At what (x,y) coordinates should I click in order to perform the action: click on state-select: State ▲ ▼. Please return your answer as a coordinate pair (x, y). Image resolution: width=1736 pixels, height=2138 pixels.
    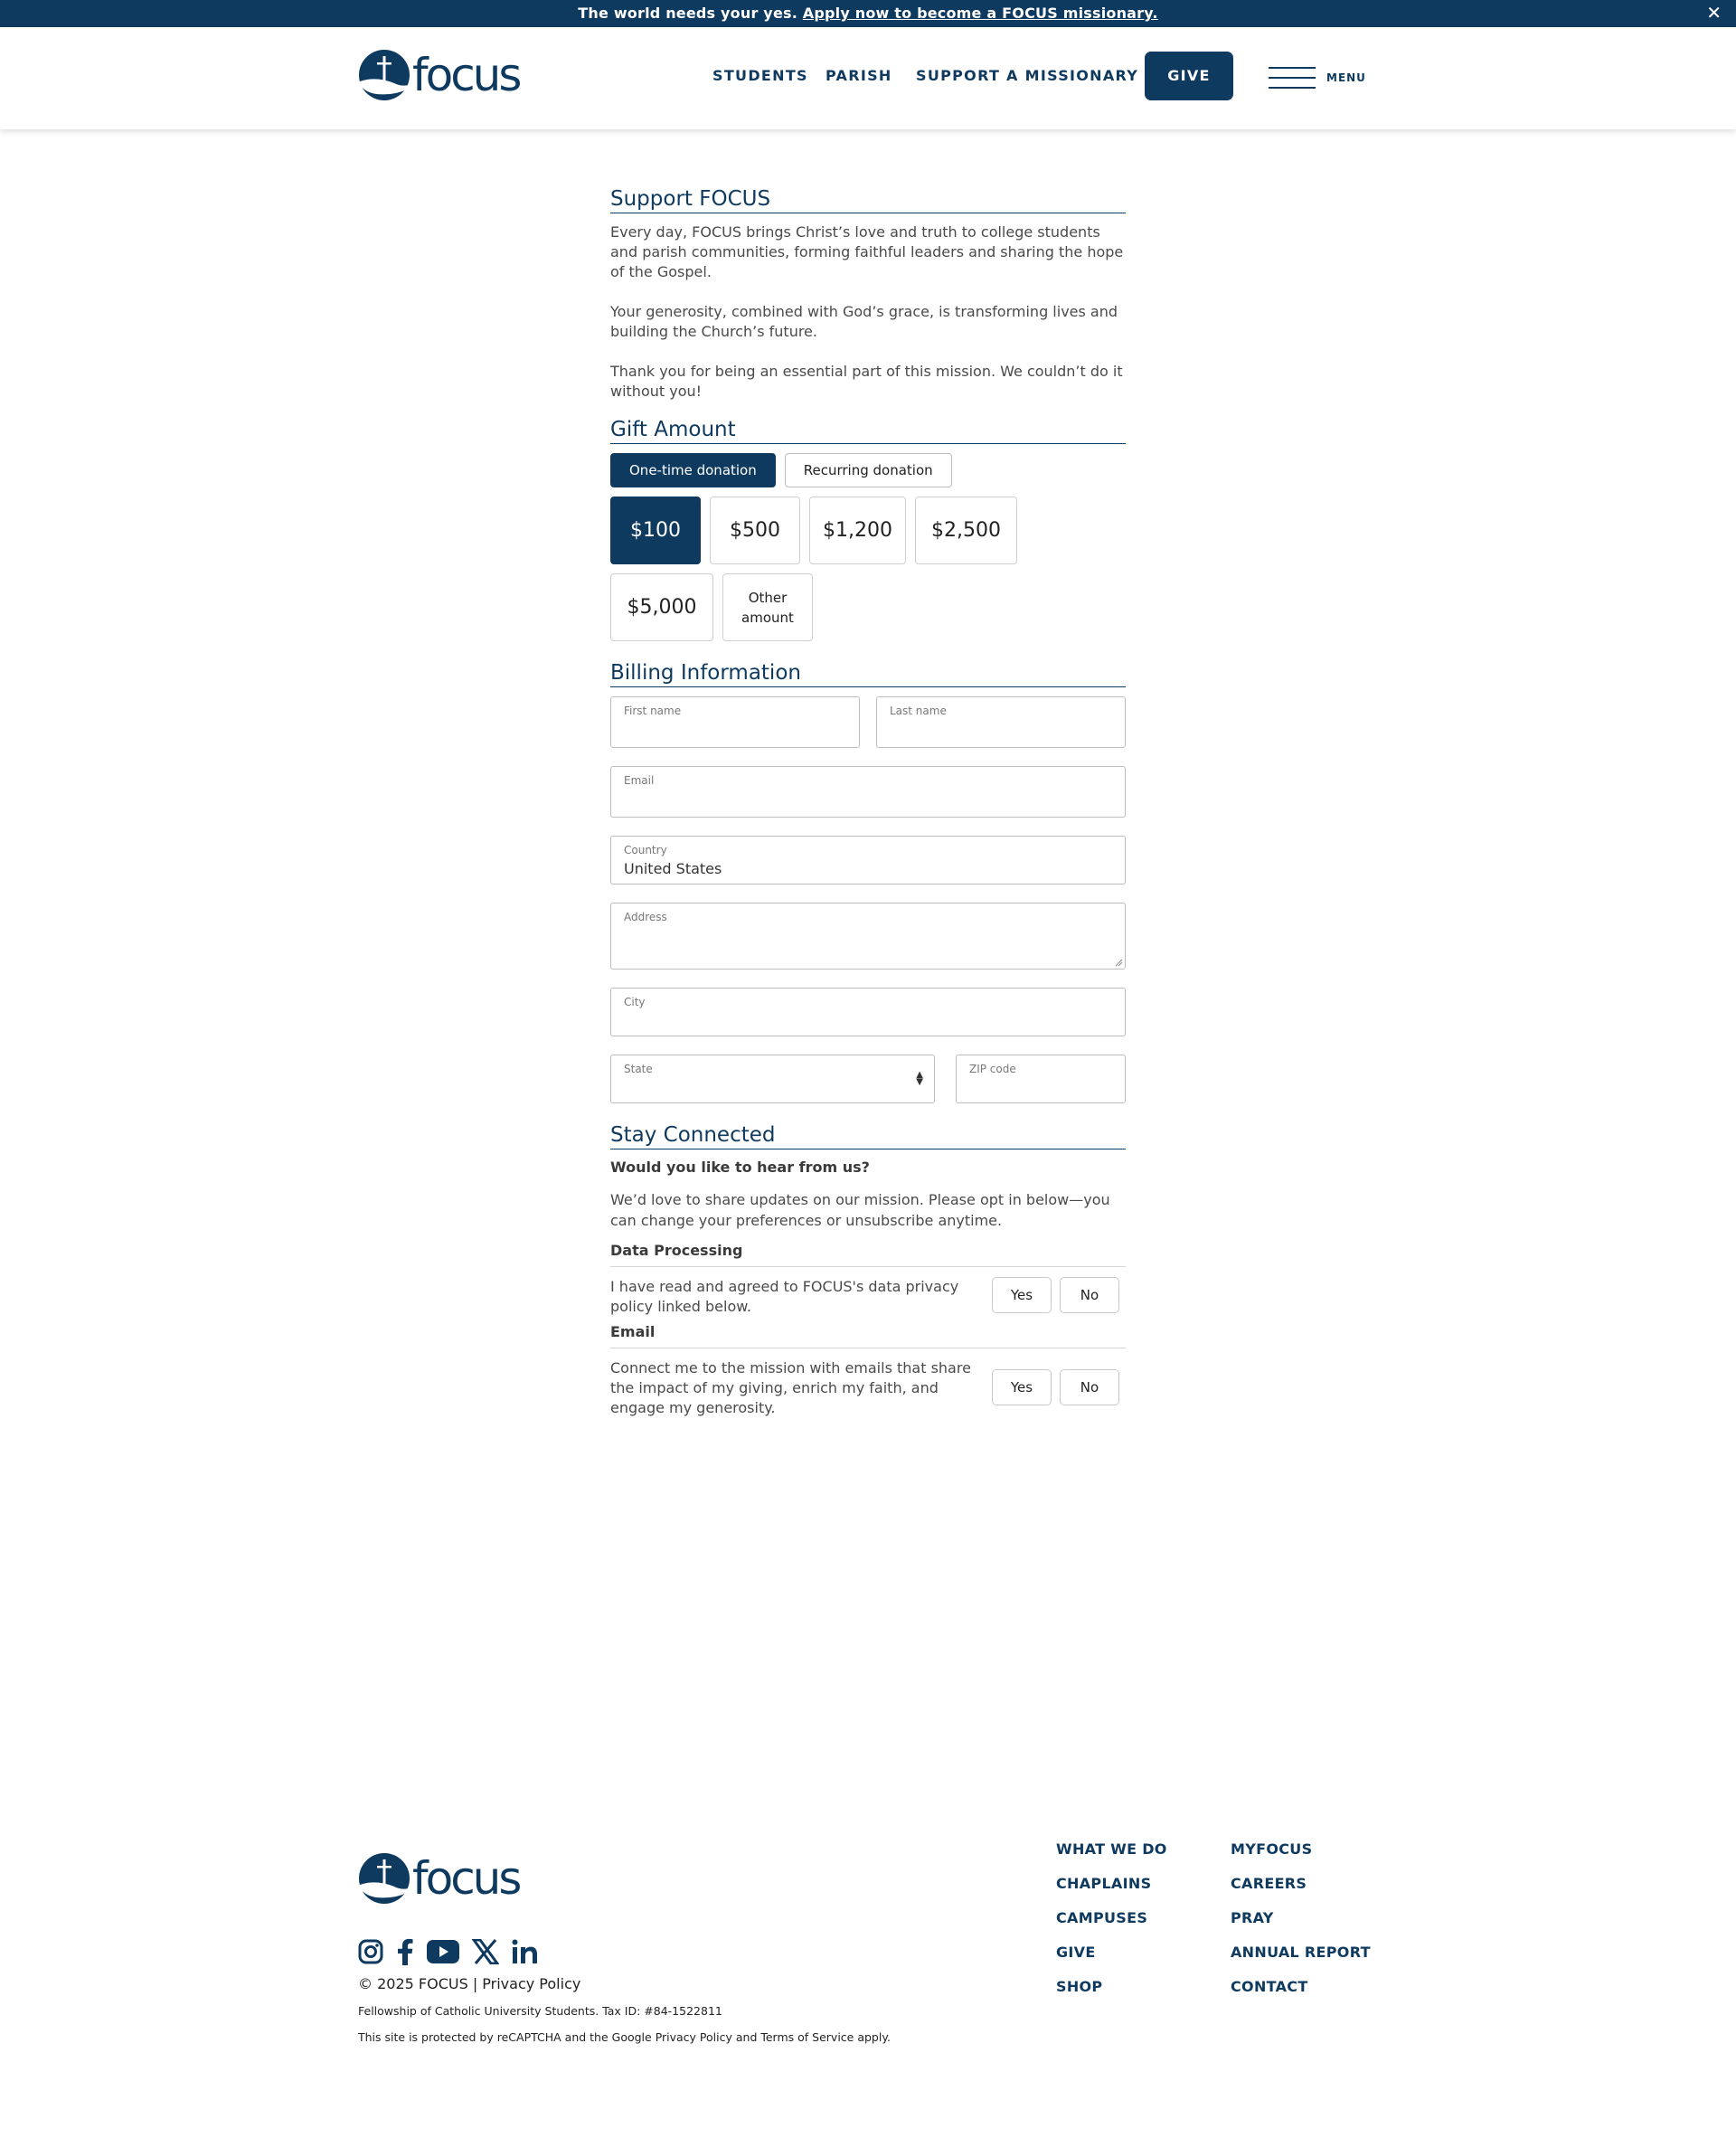
    Looking at the image, I should click on (772, 1079).